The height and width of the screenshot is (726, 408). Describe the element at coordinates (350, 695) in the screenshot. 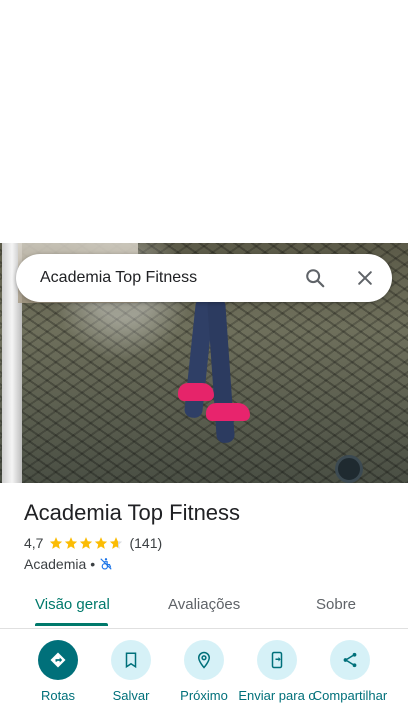

I see `action-label: Compartilhar` at that location.